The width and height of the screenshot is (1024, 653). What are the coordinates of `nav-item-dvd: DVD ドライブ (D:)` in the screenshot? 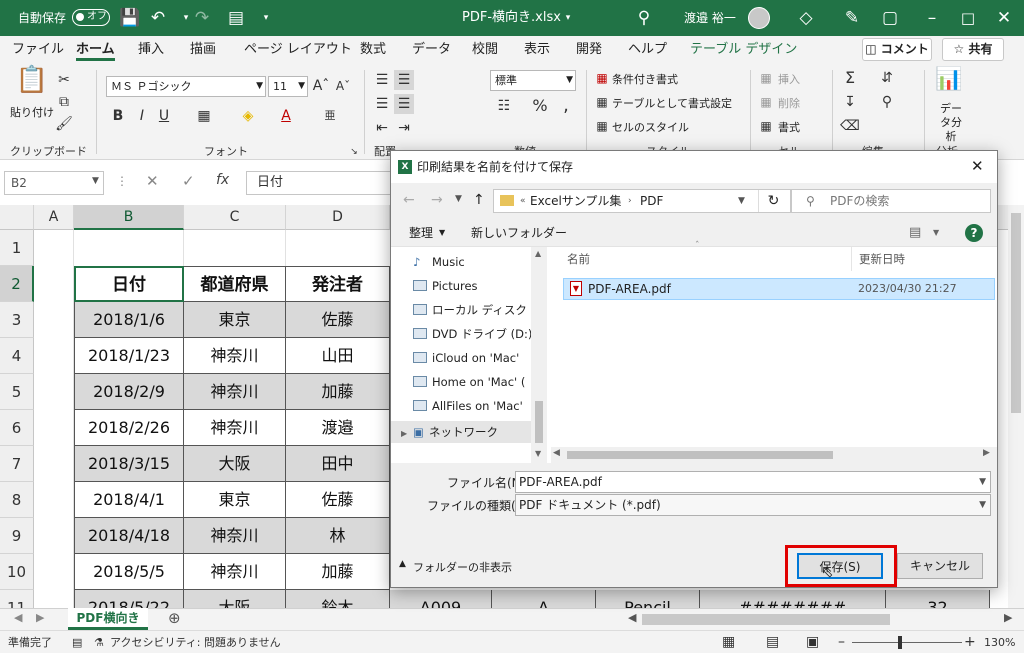 It's located at (473, 334).